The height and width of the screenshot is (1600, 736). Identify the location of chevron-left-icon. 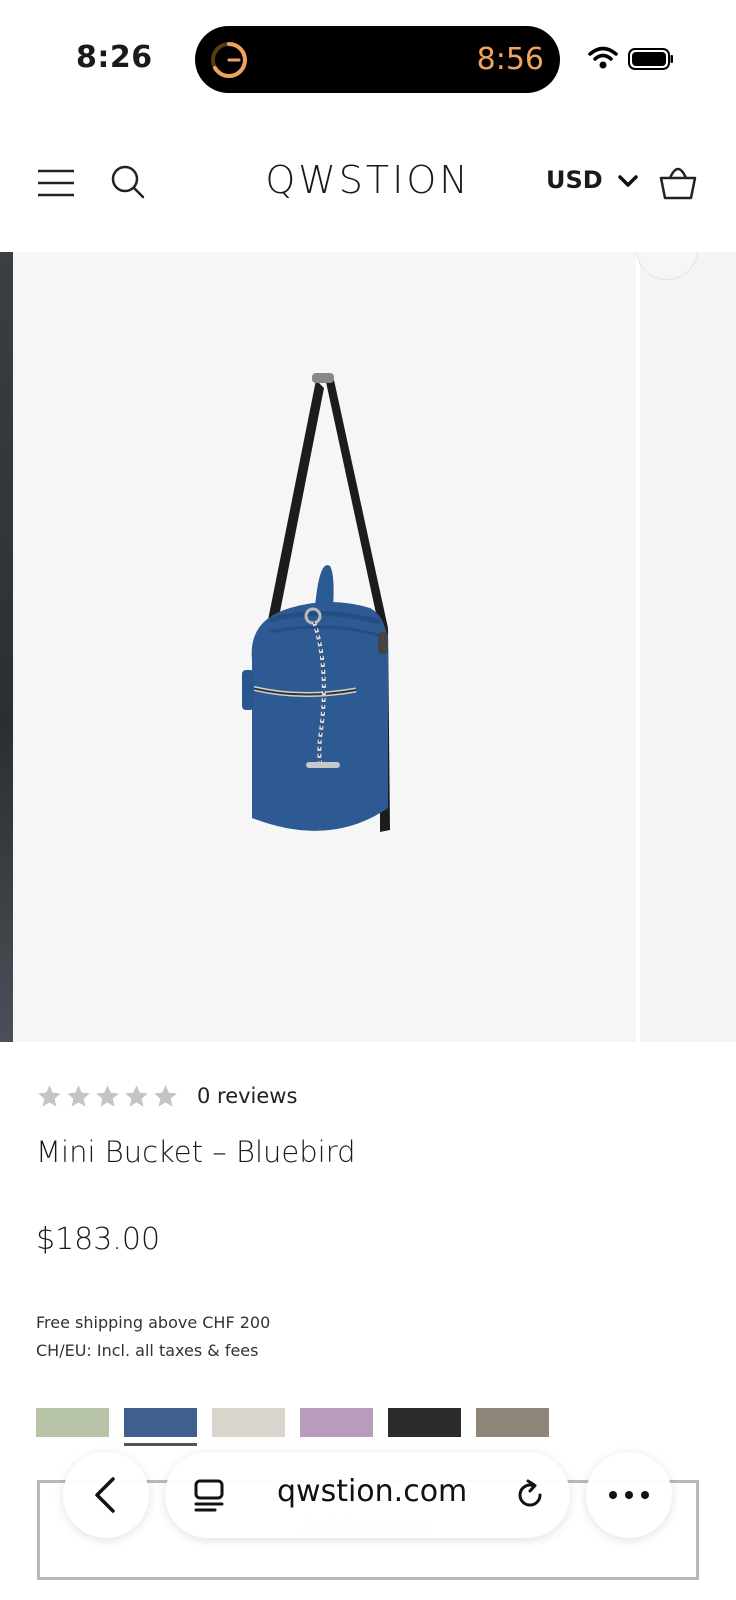
(105, 1495).